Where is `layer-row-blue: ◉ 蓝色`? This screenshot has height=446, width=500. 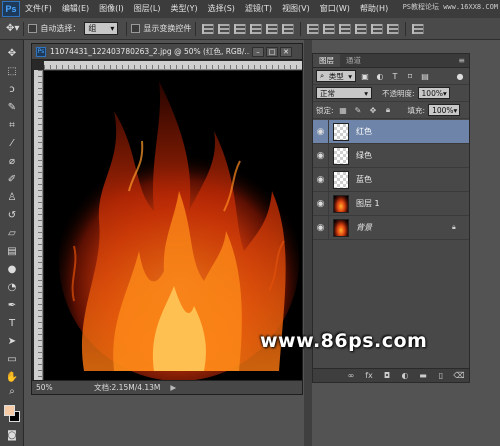
layer-row-blue: ◉ 蓝色 is located at coordinates (391, 179).